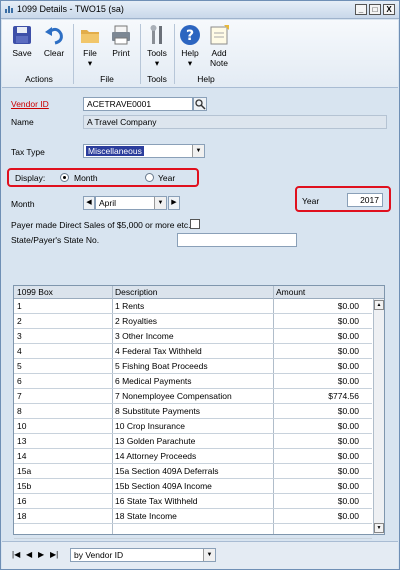 This screenshot has width=400, height=570. Describe the element at coordinates (378, 416) in the screenshot. I see `vertical-scrollbar: ▲ ▼` at that location.